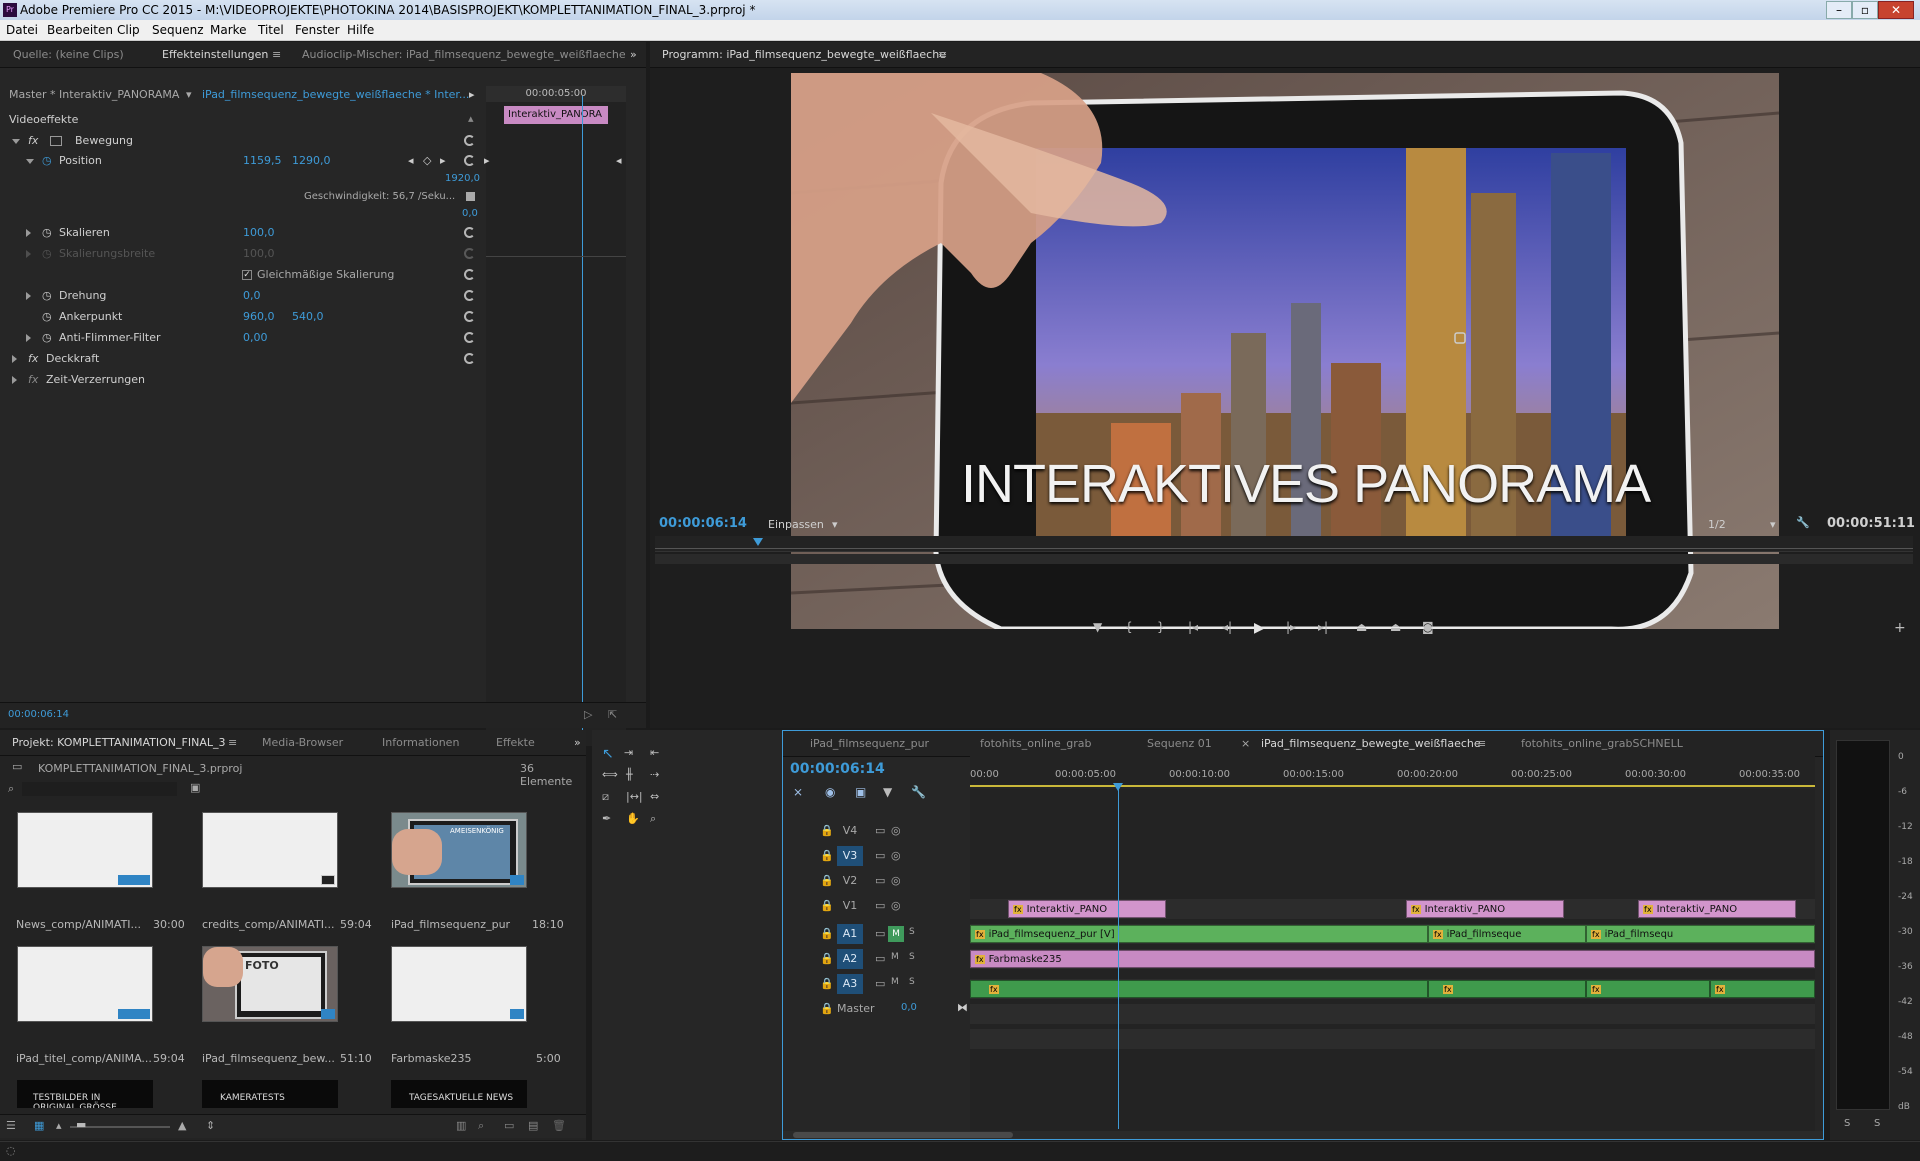 The image size is (1920, 1161). I want to click on razor-tool-icon: ⧄, so click(605, 797).